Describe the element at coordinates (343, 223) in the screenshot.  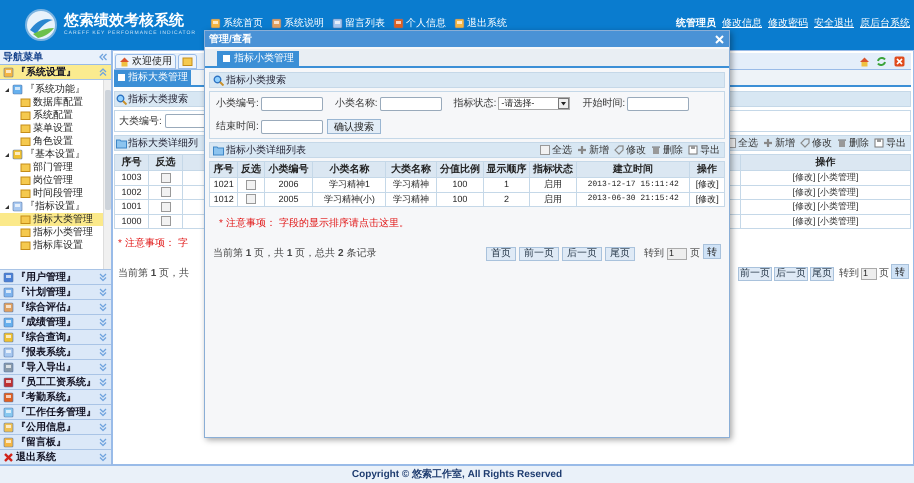
I see `note-link: 字段的显示排序请点击这里。` at that location.